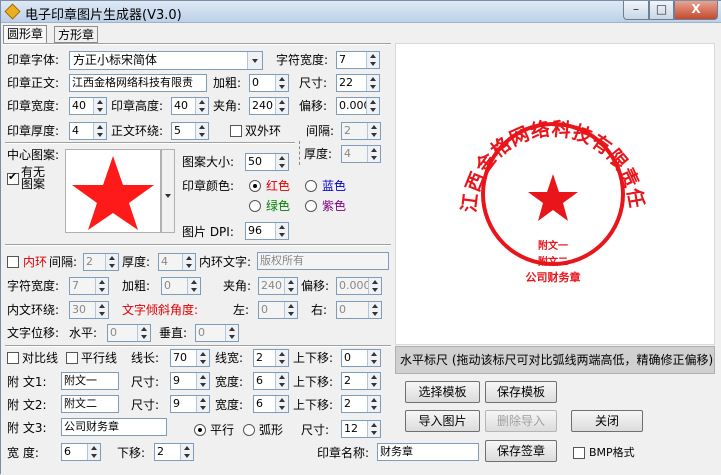 This screenshot has height=475, width=721. What do you see at coordinates (190, 358) in the screenshot?
I see `line-length-spin: 70` at bounding box center [190, 358].